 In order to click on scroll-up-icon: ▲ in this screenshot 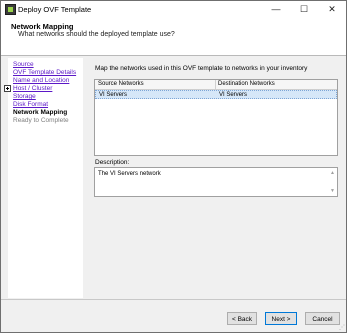, I will do `click(332, 173)`.